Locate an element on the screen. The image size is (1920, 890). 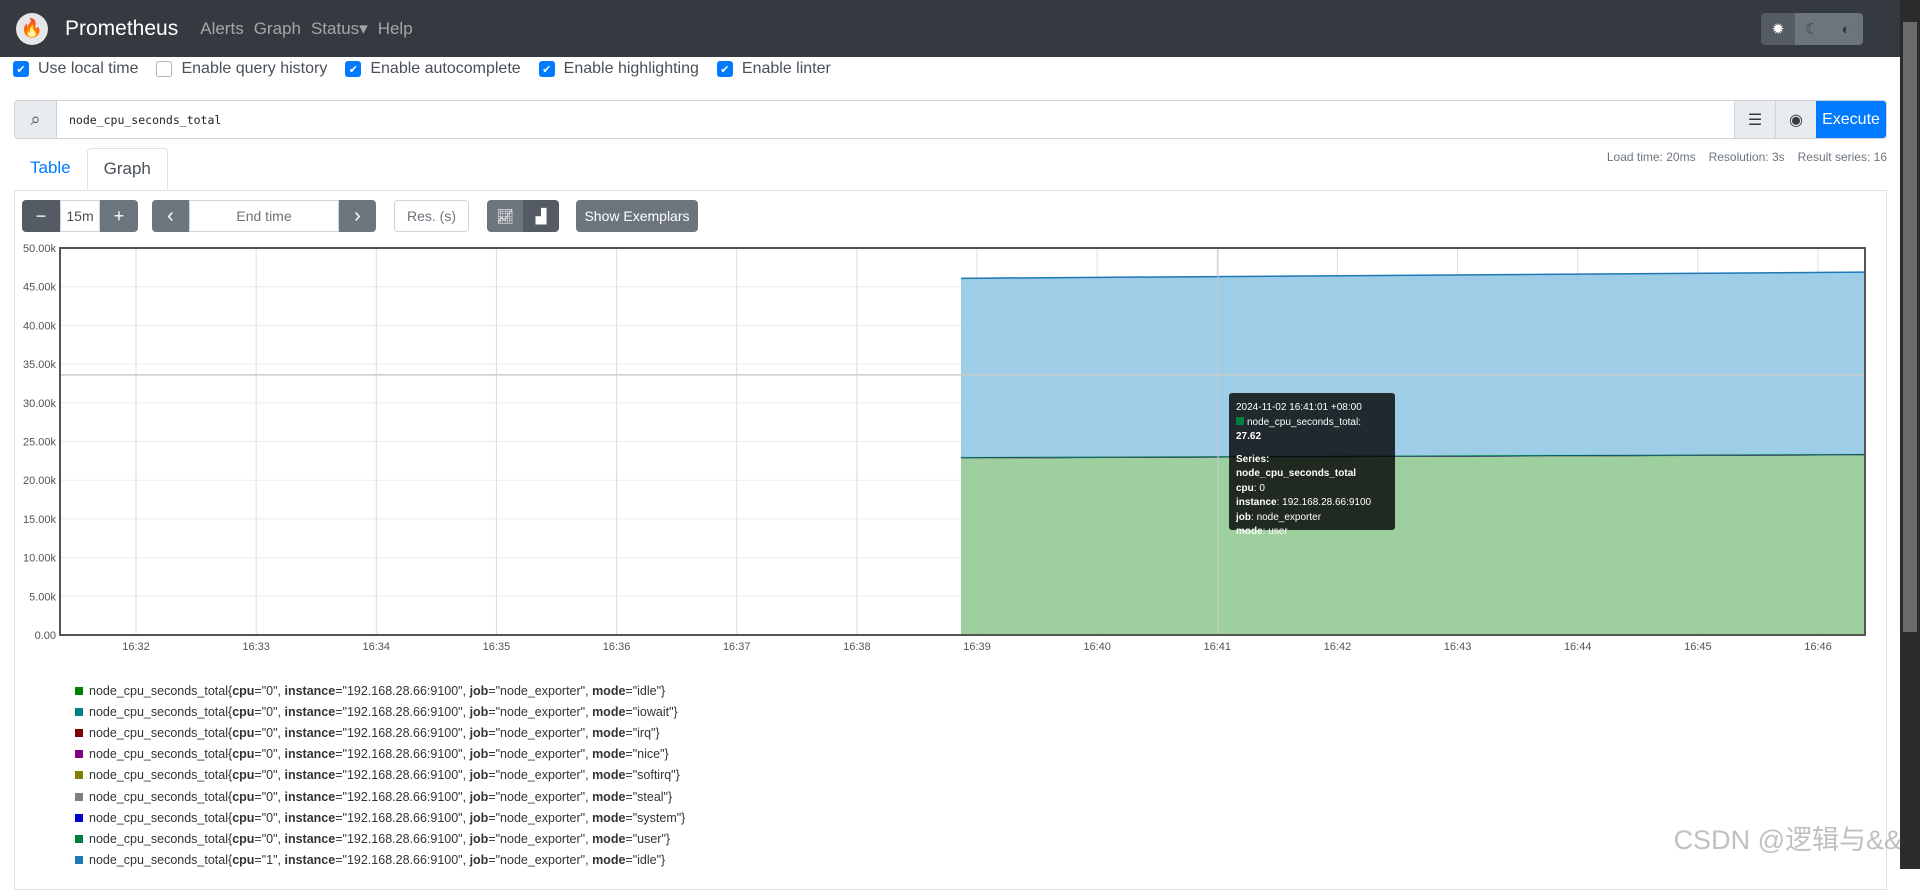
series-area-idle-cpu1 is located at coordinates (1412, 365).